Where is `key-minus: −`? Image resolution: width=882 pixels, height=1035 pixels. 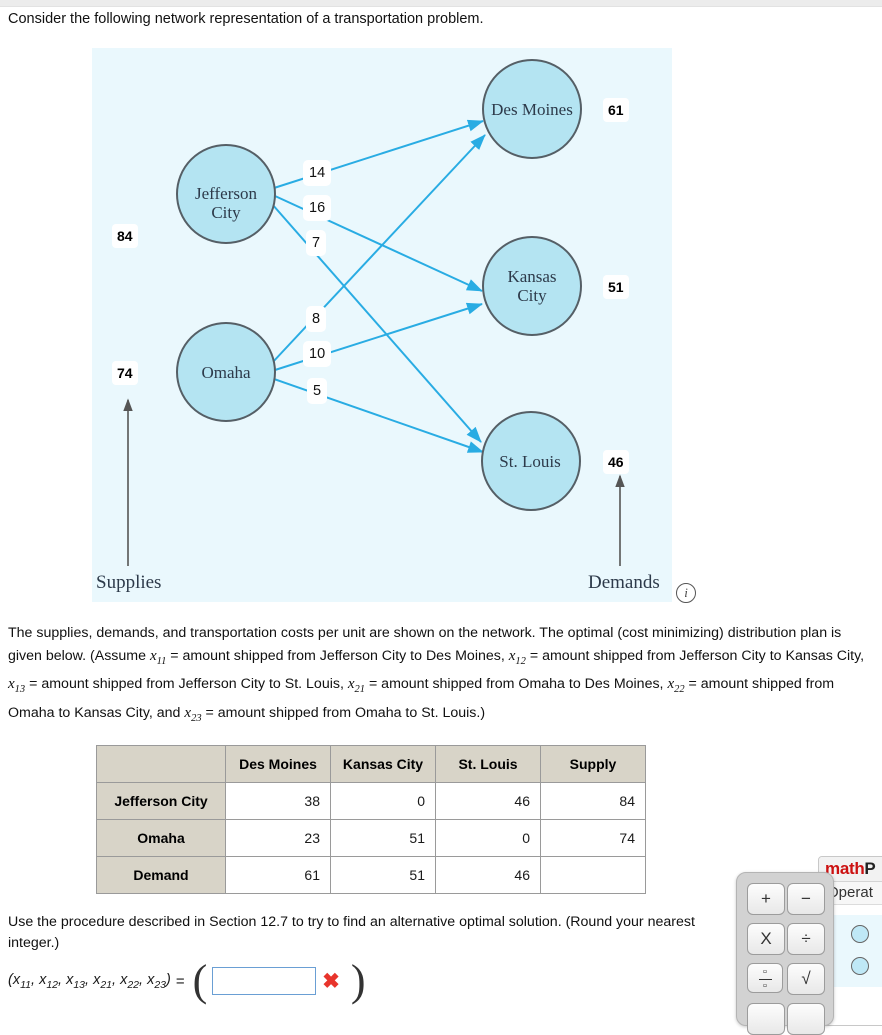
key-minus: − is located at coordinates (806, 899).